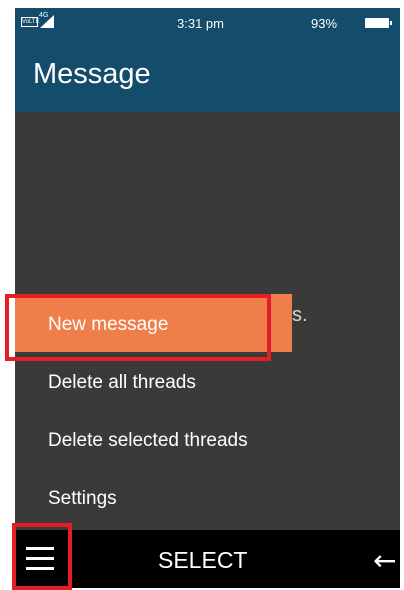 Image resolution: width=404 pixels, height=590 pixels. Describe the element at coordinates (300, 315) in the screenshot. I see `obscured-empty-text: s.` at that location.